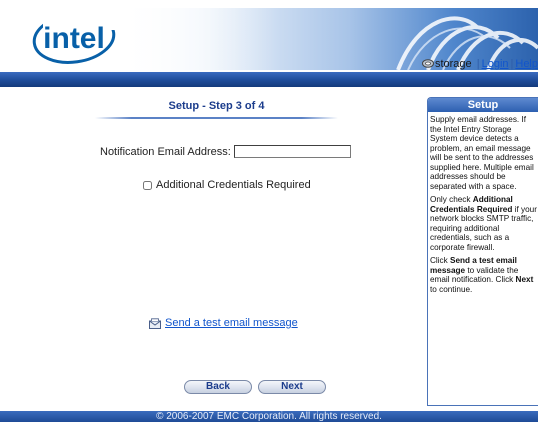 This screenshot has height=422, width=538. What do you see at coordinates (524, 279) in the screenshot?
I see `sidebar-bold-text: Next` at bounding box center [524, 279].